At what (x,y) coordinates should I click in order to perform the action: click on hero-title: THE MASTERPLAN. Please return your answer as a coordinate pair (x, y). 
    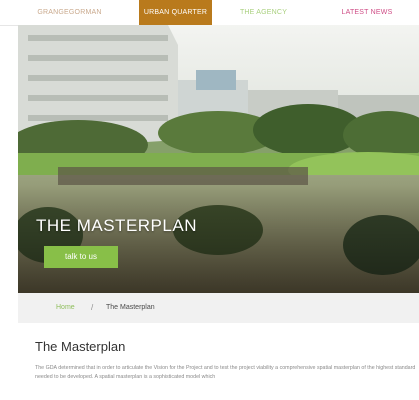
    Looking at the image, I should click on (116, 225).